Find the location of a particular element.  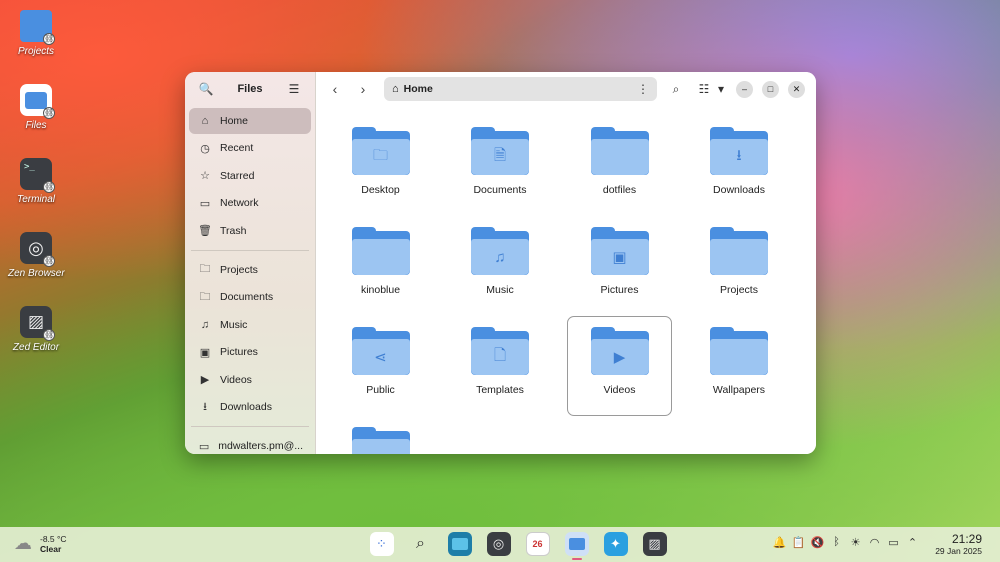

desktop-icon-zed-editor: ▨ ⛓ Zed Editor is located at coordinates (36, 329).